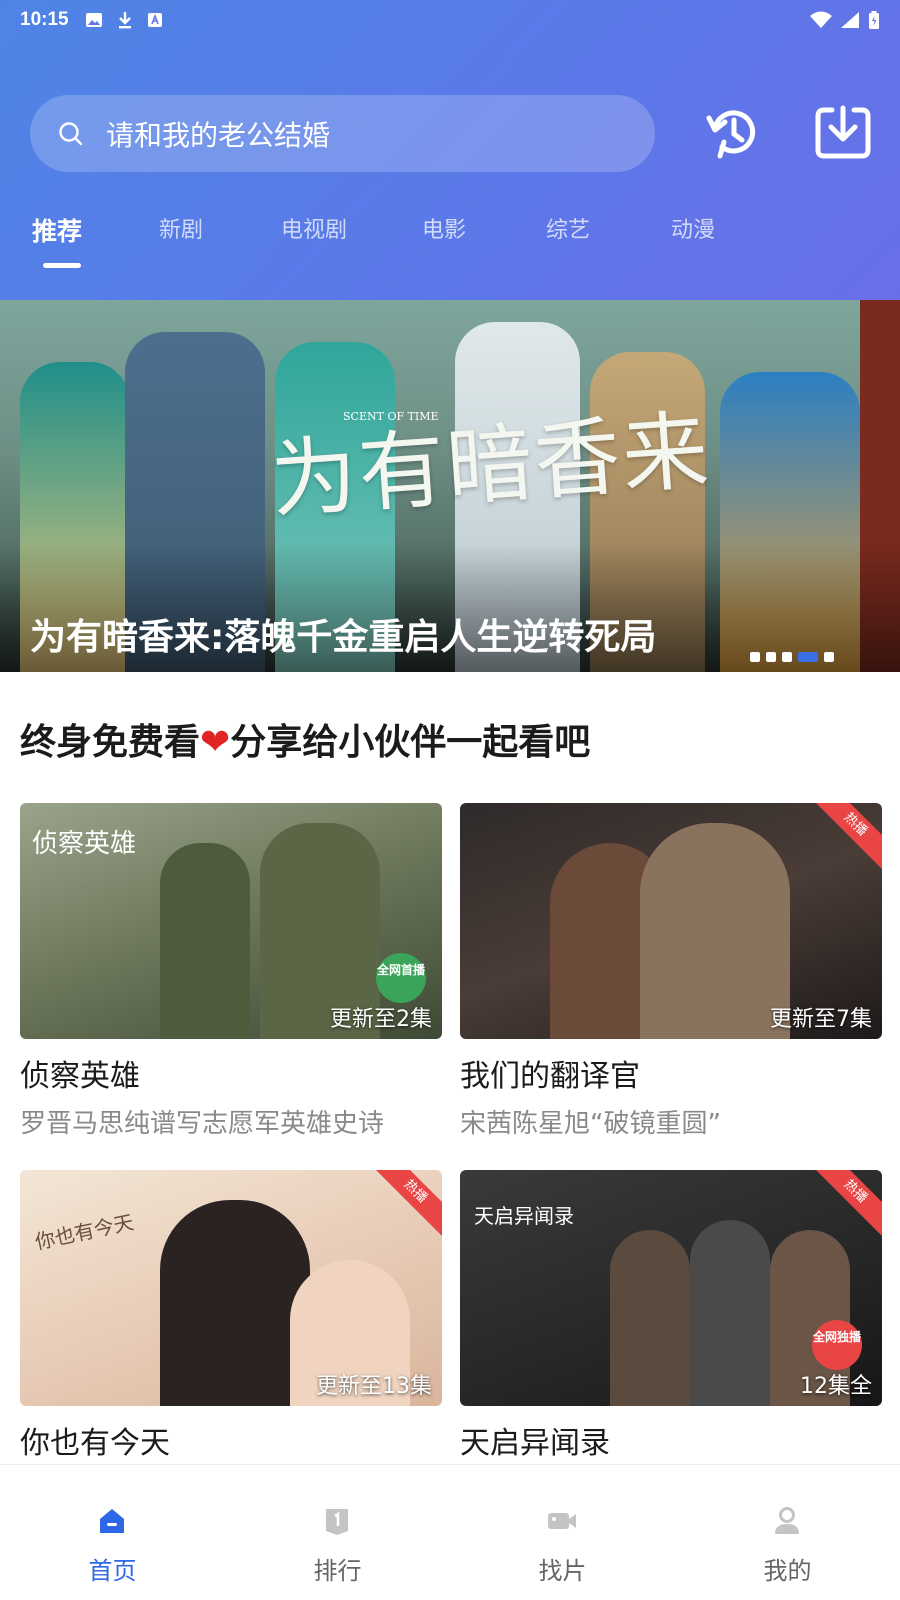  What do you see at coordinates (110, 742) in the screenshot?
I see `section-title-text: 终身免费看` at bounding box center [110, 742].